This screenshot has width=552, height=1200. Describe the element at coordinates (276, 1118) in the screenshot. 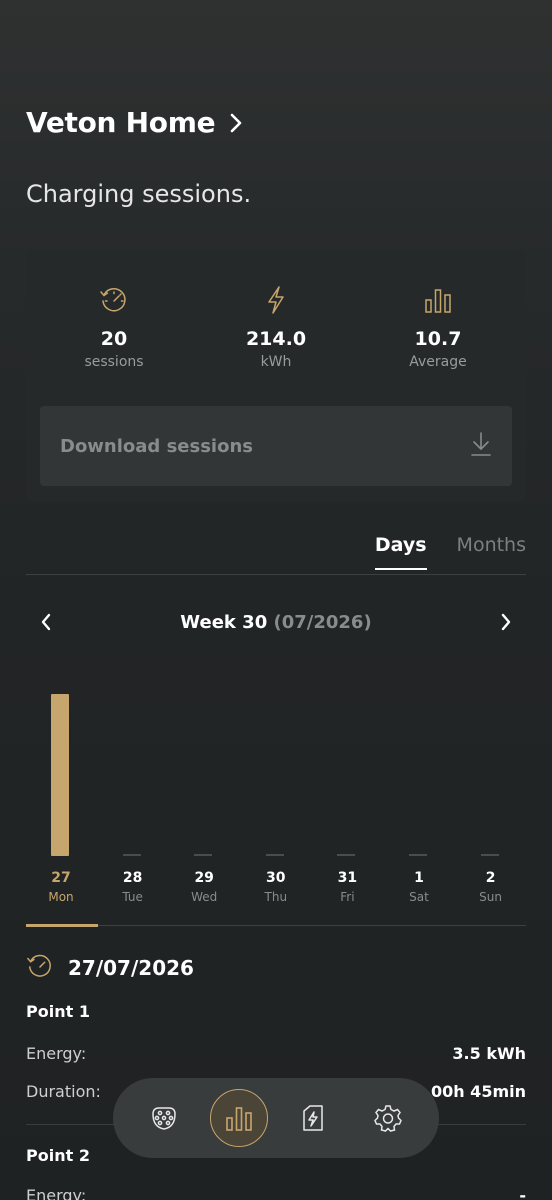

I see `bottom-navigation` at that location.